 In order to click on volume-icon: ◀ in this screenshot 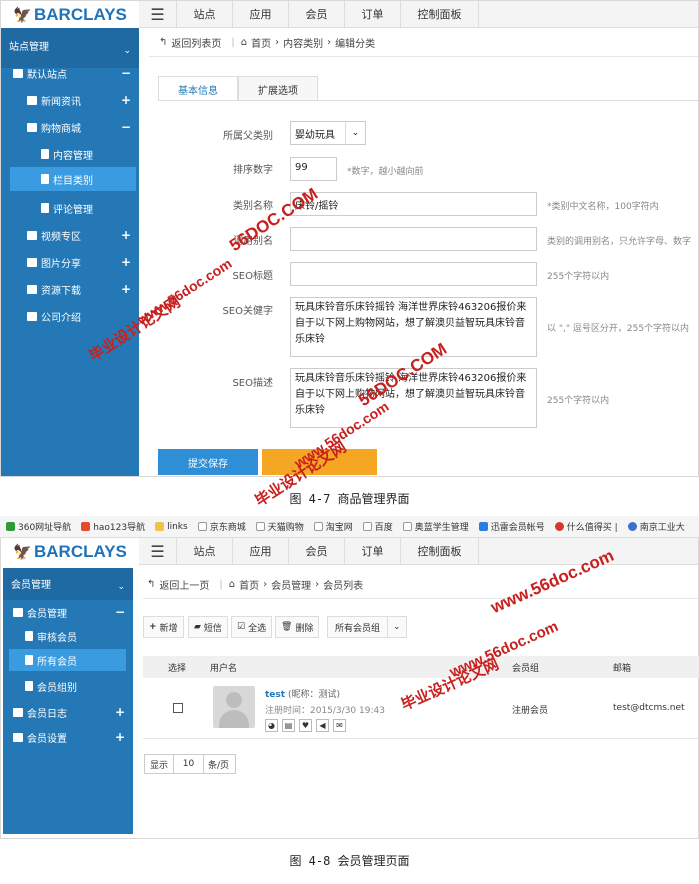, I will do `click(322, 725)`.